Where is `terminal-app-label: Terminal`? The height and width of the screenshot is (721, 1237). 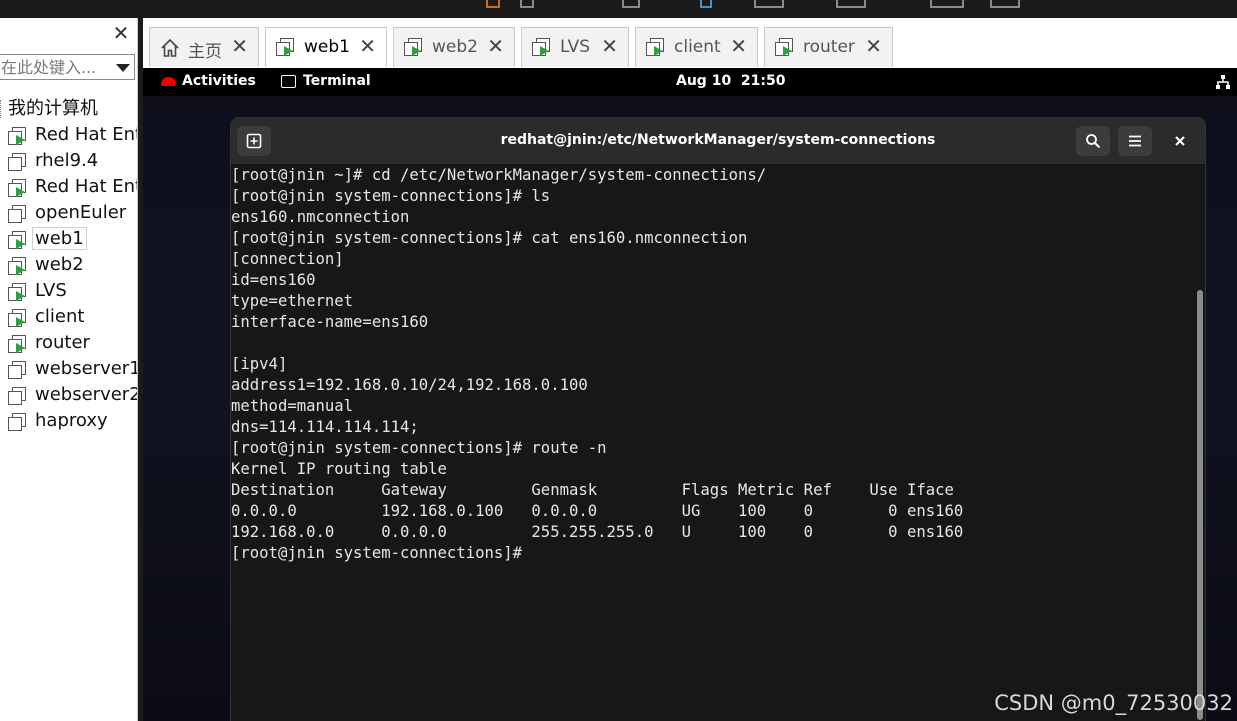
terminal-app-label: Terminal is located at coordinates (337, 81).